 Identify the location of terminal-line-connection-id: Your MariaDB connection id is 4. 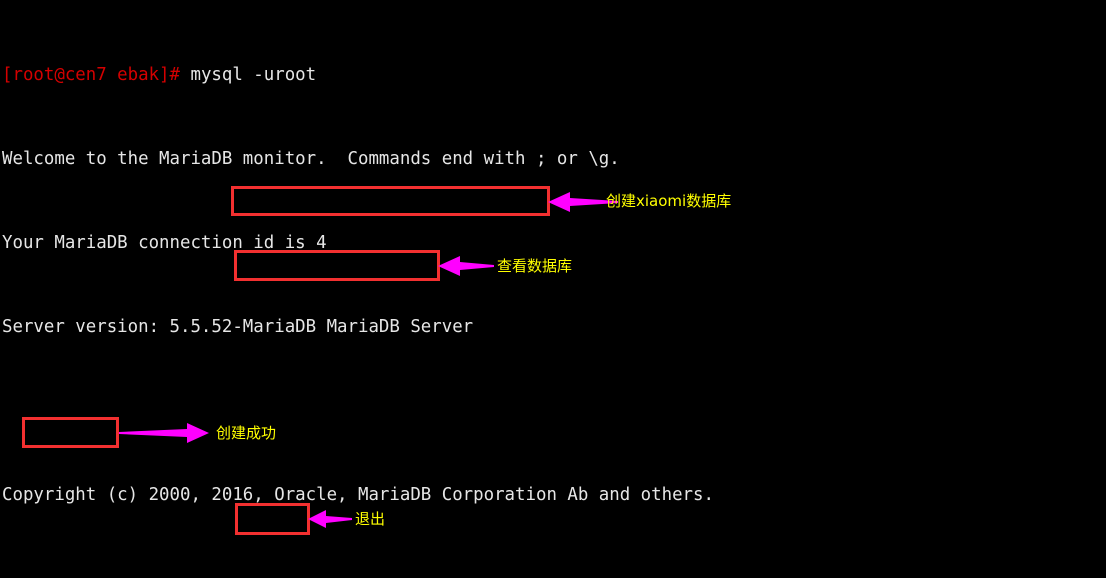
(164, 243).